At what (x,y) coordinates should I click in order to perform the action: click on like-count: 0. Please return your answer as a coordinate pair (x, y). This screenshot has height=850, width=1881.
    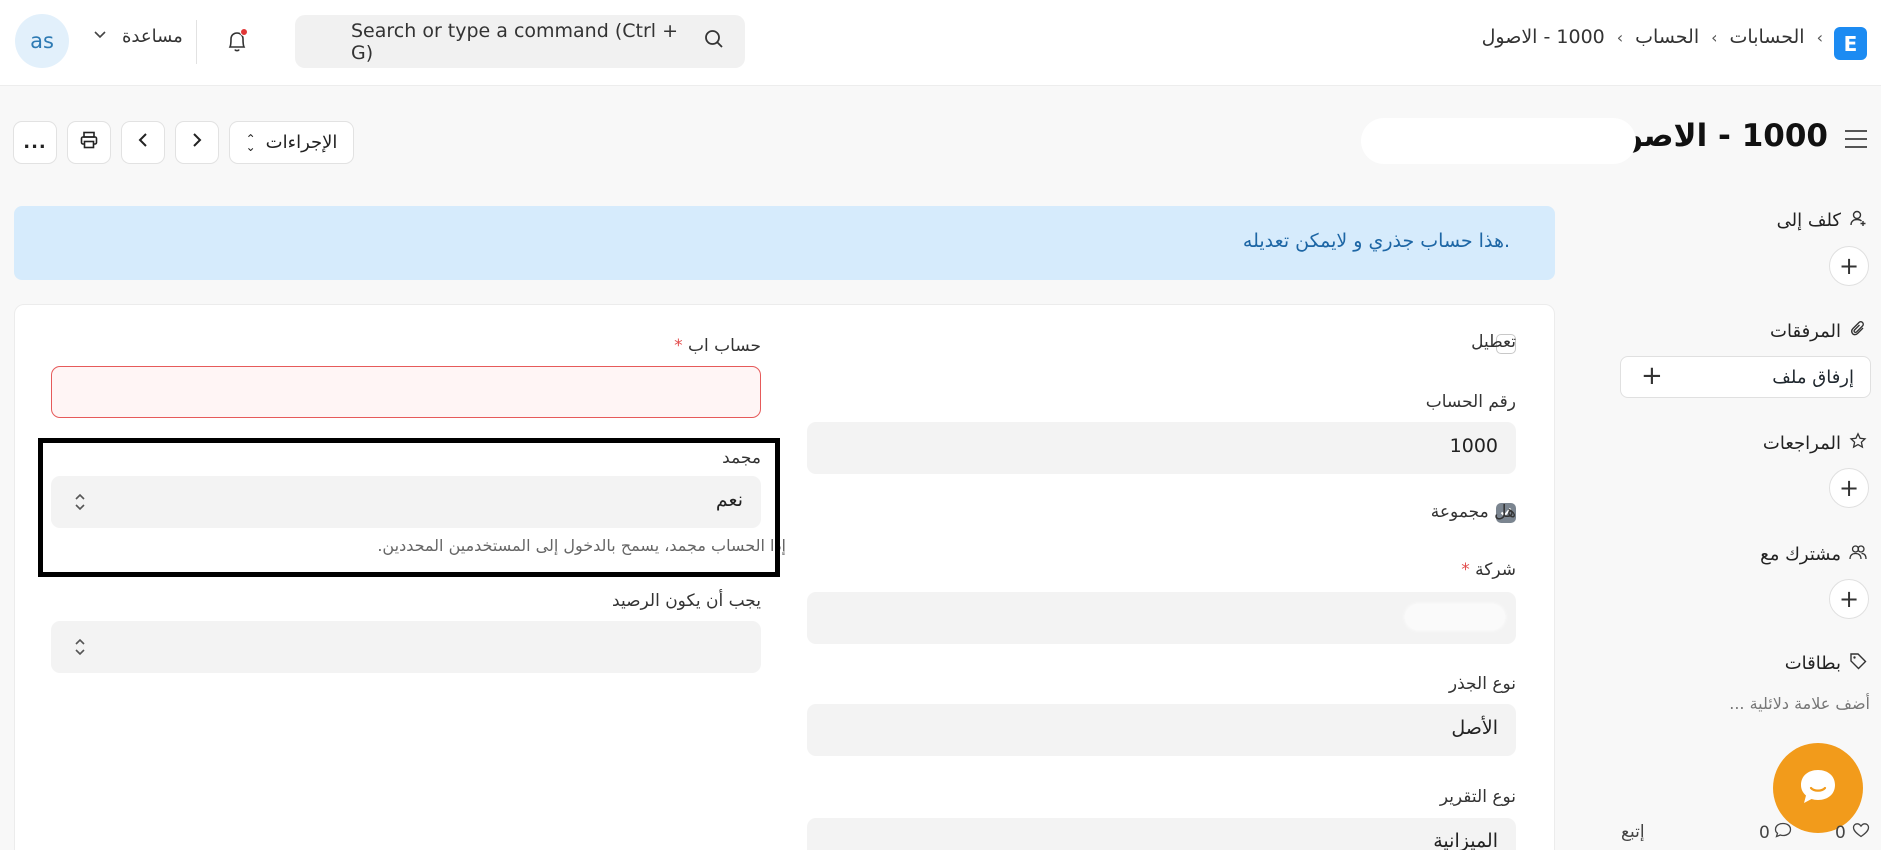
    Looking at the image, I should click on (1852, 832).